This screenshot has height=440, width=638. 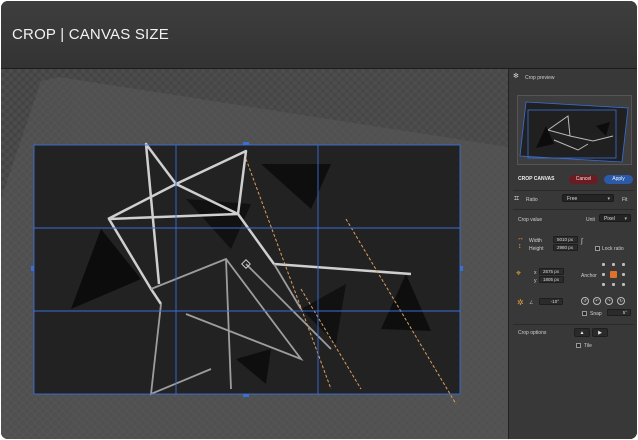 I want to click on rotate-left-icon: ↺, so click(x=585, y=301).